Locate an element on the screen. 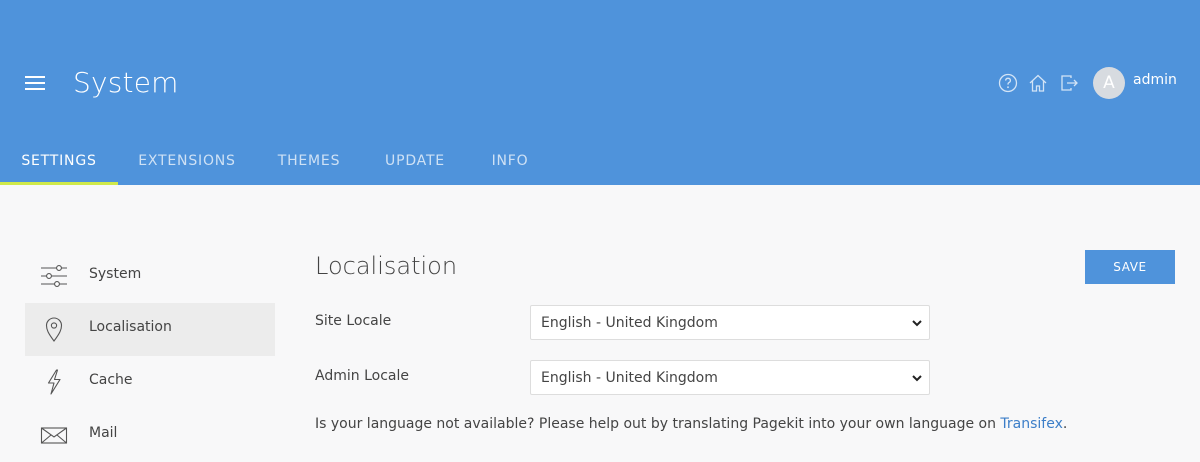 This screenshot has height=462, width=1200. location-pin-icon is located at coordinates (54, 329).